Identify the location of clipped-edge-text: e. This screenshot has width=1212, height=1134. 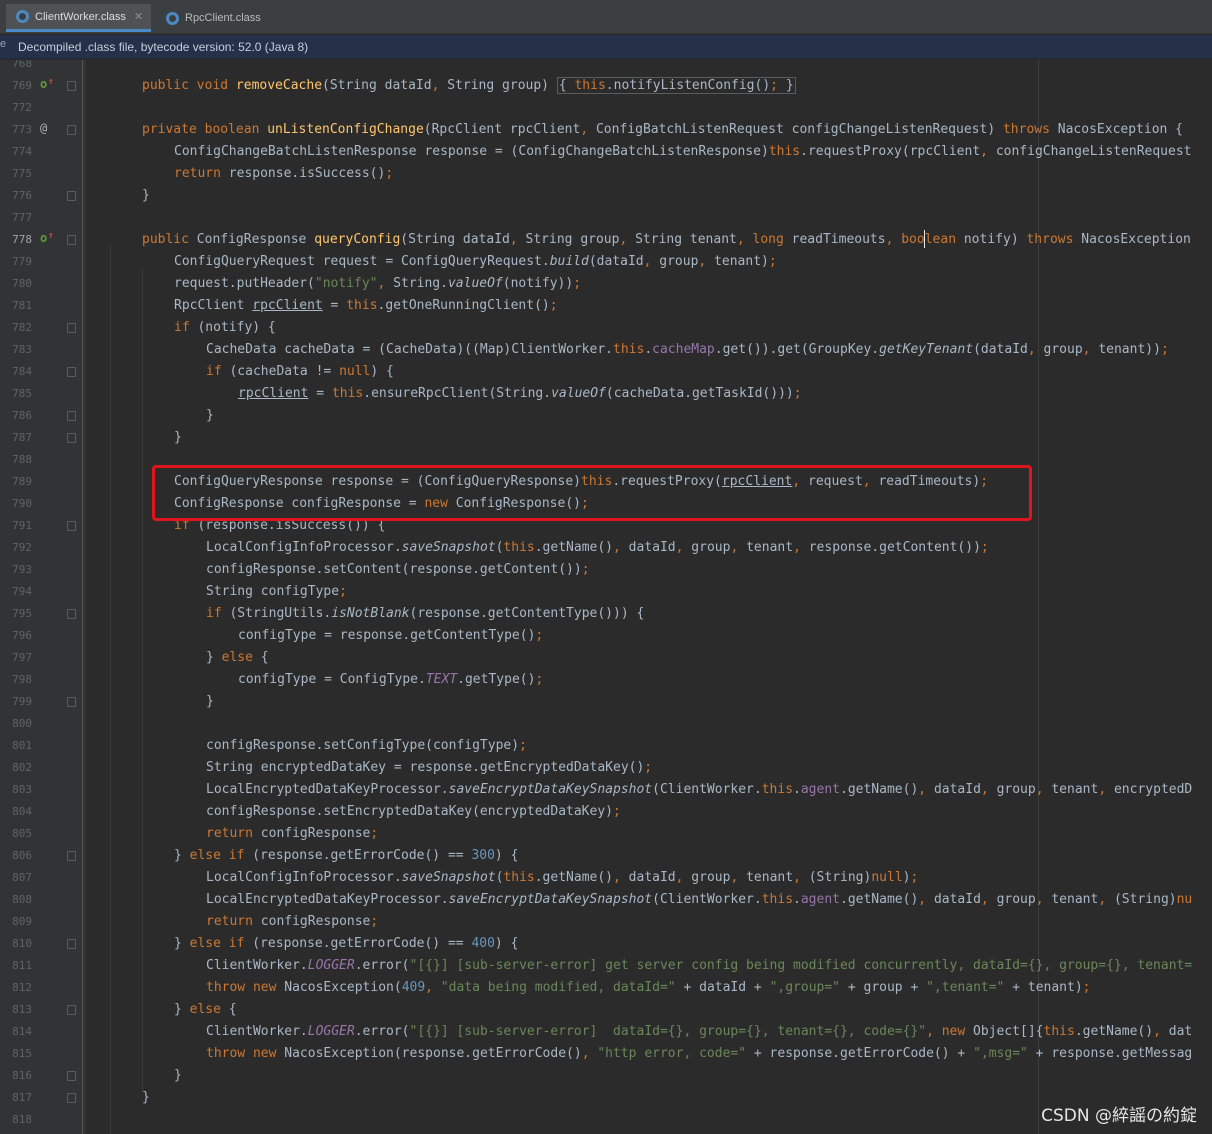
(3, 44).